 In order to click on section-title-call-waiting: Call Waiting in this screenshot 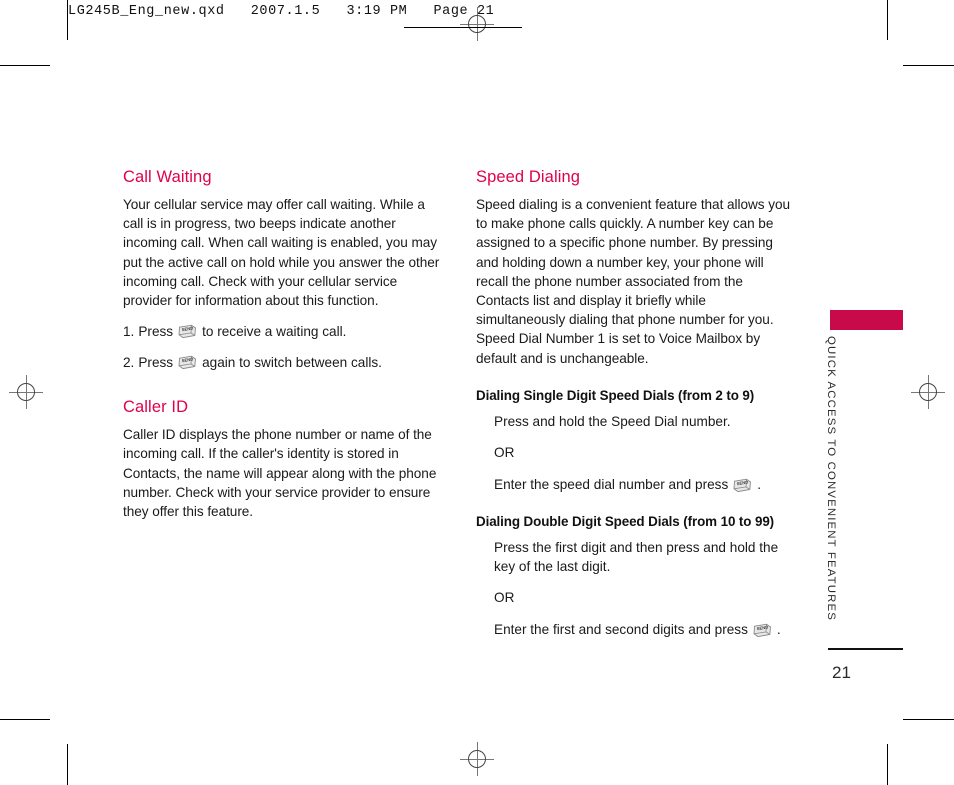, I will do `click(167, 177)`.